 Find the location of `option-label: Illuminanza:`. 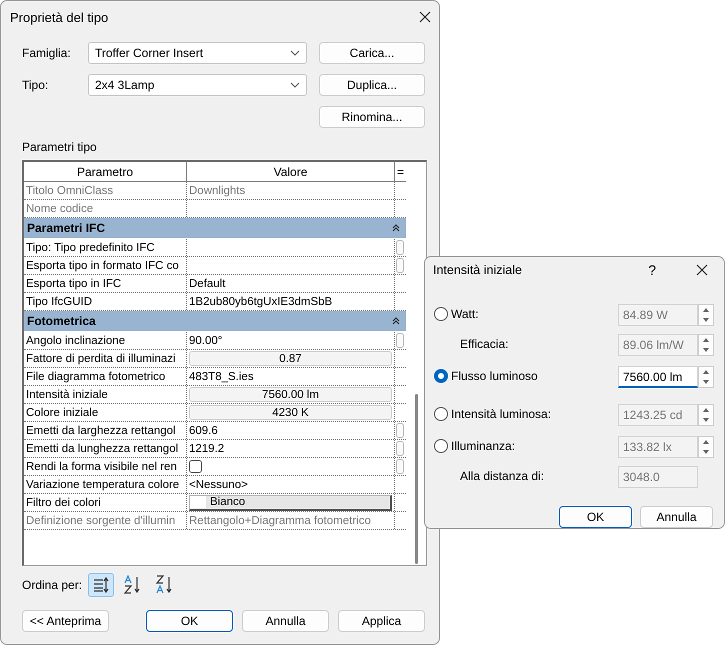

option-label: Illuminanza: is located at coordinates (483, 446).